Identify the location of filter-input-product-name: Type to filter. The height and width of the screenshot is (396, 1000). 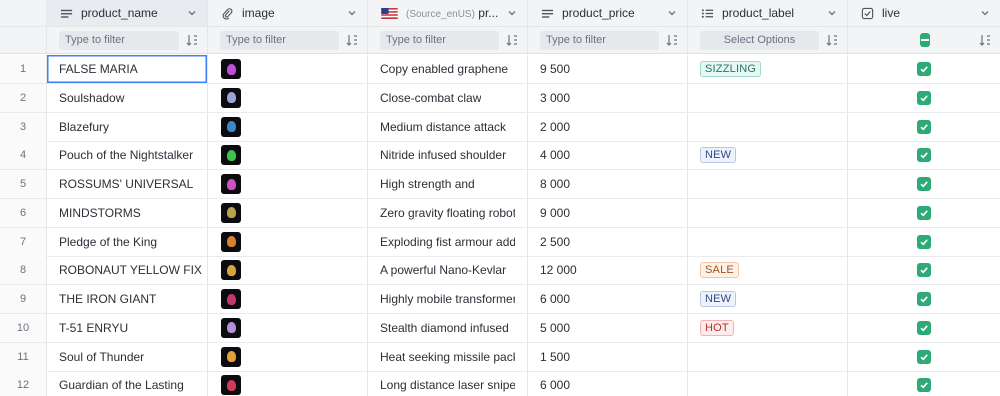
(119, 40).